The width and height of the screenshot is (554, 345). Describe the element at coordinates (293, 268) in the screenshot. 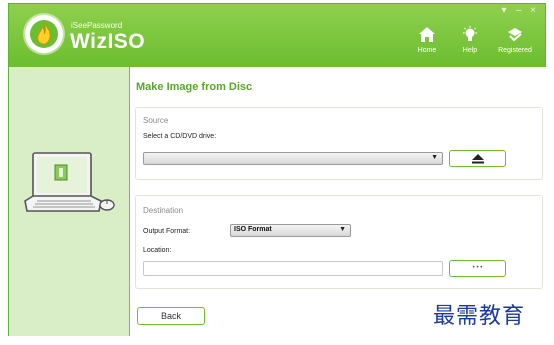

I see `location-input` at that location.